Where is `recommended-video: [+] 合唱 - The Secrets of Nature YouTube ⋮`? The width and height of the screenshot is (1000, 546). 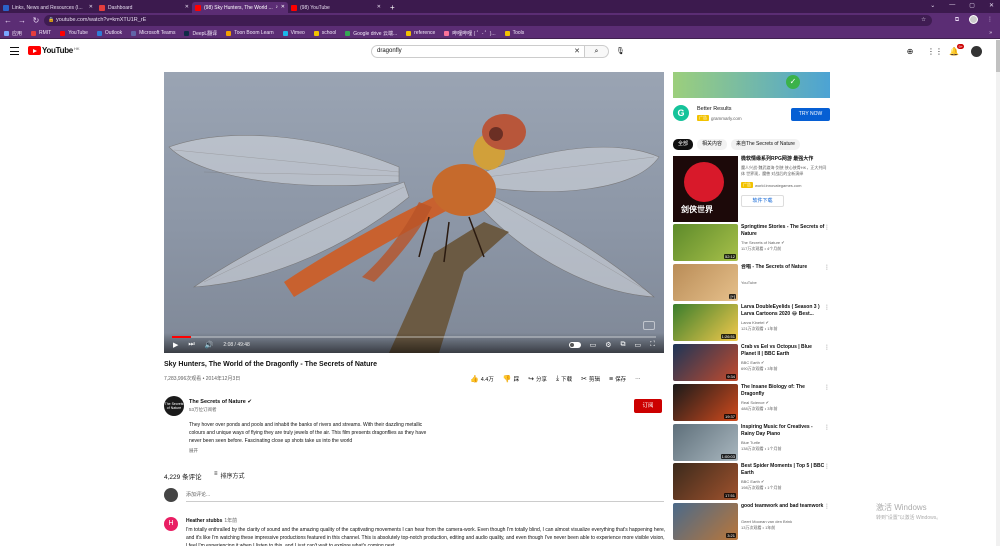
recommended-video: [+] 合唱 - The Secrets of Nature YouTube ⋮ is located at coordinates (751, 283).